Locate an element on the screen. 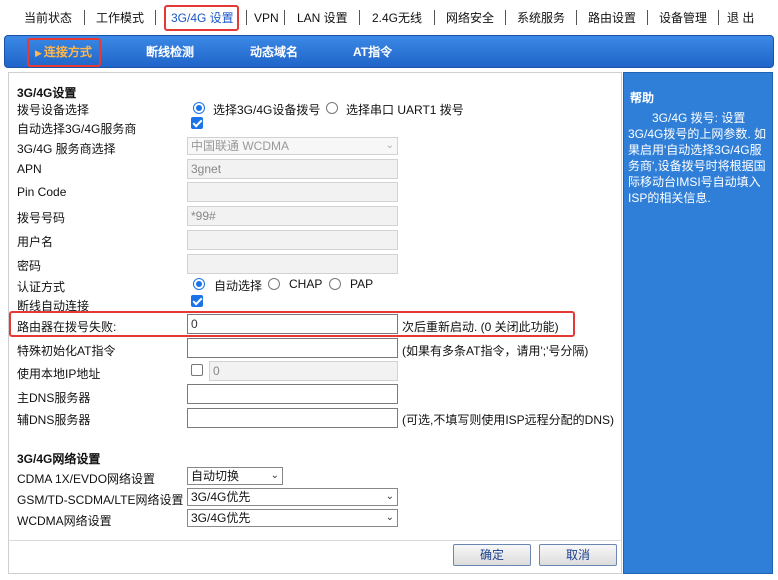 This screenshot has height=580, width=778. apn-label: APN is located at coordinates (29, 169).